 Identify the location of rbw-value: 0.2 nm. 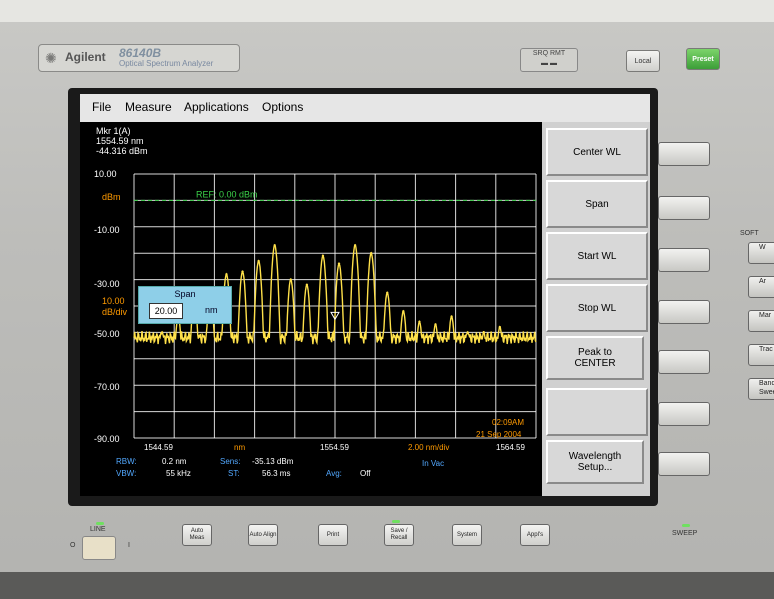
(174, 461).